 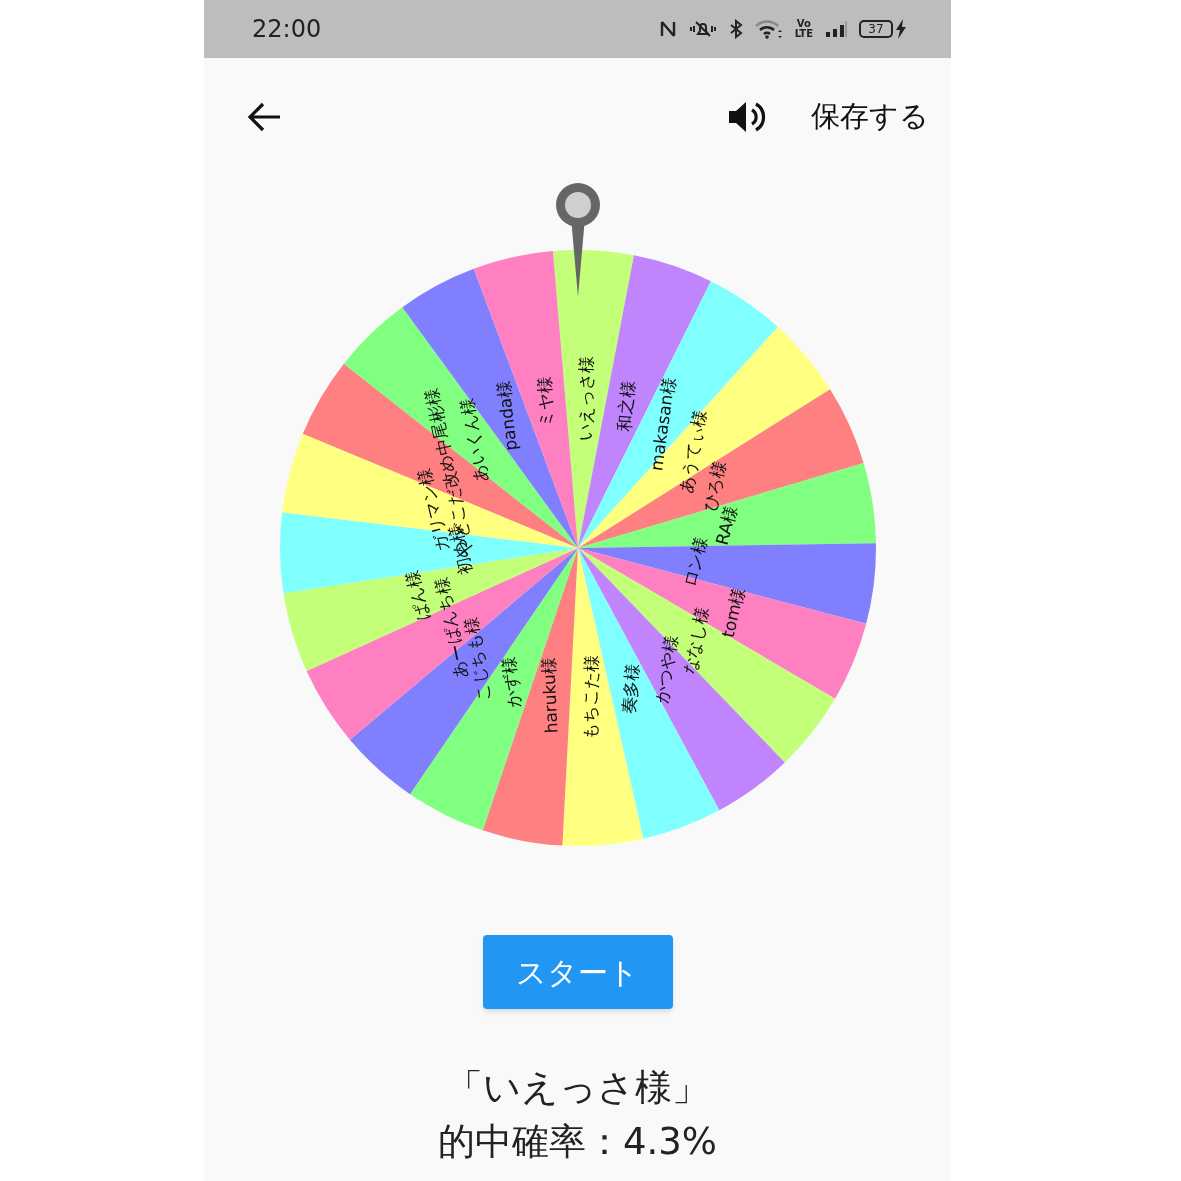 What do you see at coordinates (768, 29) in the screenshot?
I see `wifi-icon` at bounding box center [768, 29].